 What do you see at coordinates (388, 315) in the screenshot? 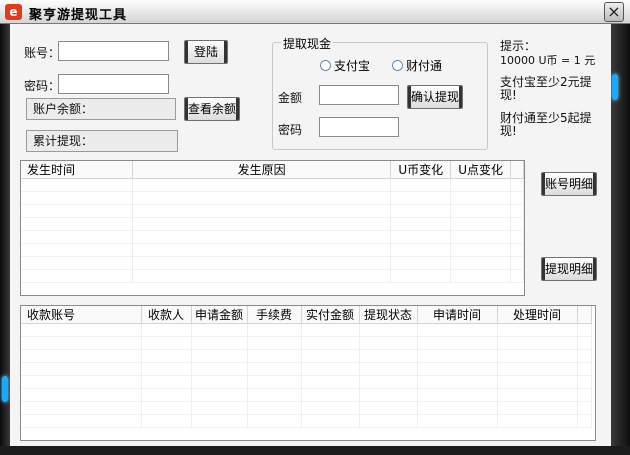
I see `col-withdraw-status: 提现状态` at bounding box center [388, 315].